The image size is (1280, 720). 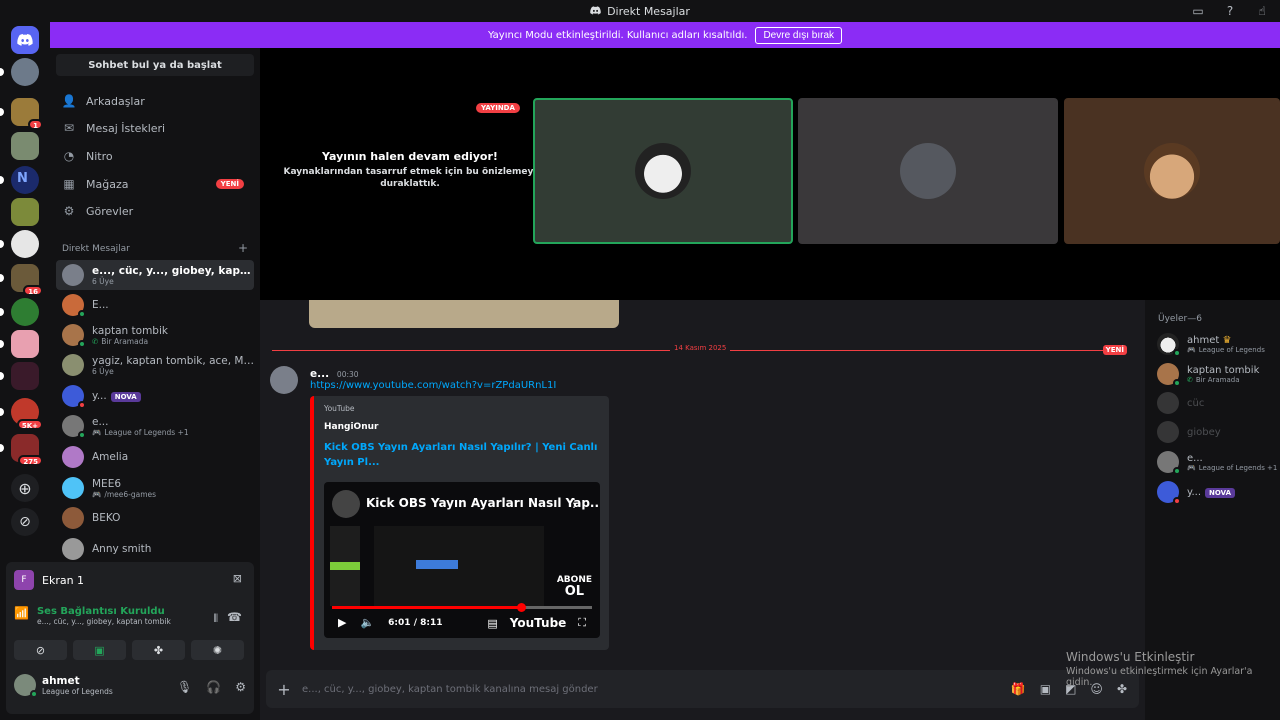 What do you see at coordinates (1218, 462) in the screenshot?
I see `member-item: e... 🎮 League of Legends +1` at bounding box center [1218, 462].